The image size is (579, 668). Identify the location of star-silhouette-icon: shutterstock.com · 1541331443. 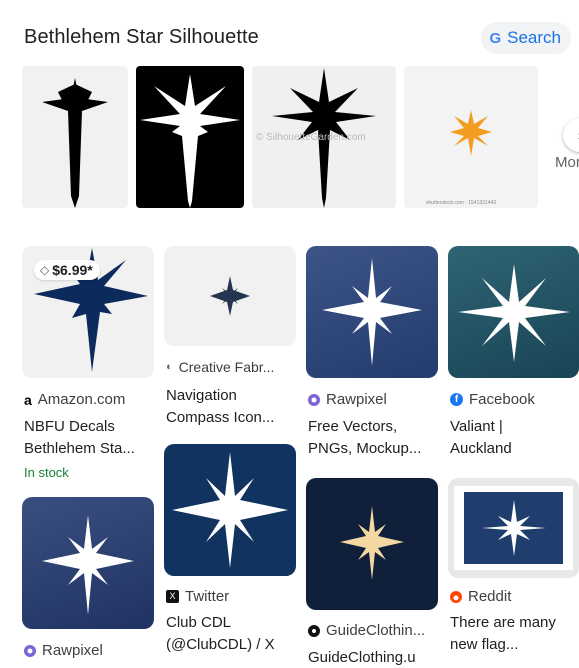
(461, 158).